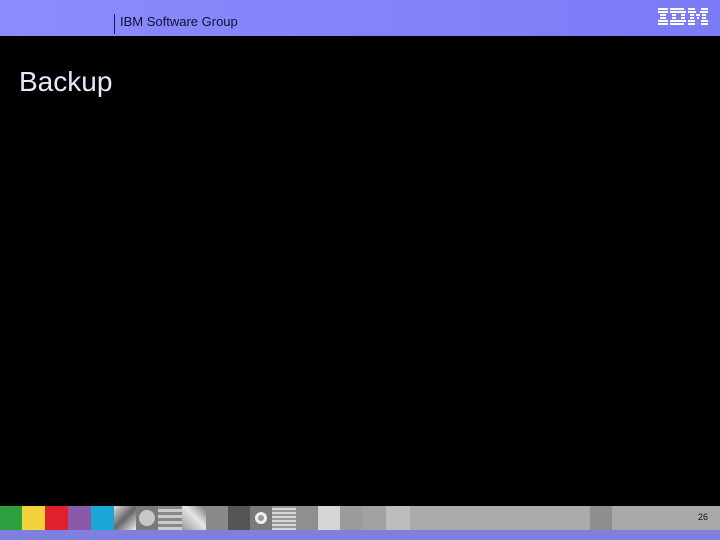 This screenshot has width=720, height=540. What do you see at coordinates (683, 16) in the screenshot?
I see `ibm-logo` at bounding box center [683, 16].